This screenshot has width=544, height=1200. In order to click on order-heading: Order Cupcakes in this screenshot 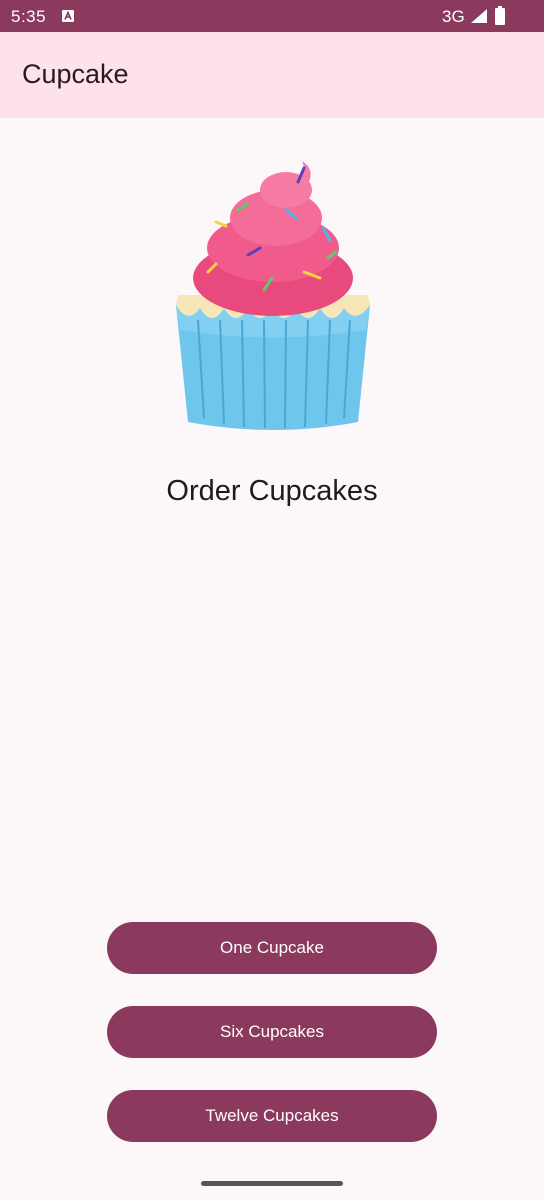, I will do `click(272, 491)`.